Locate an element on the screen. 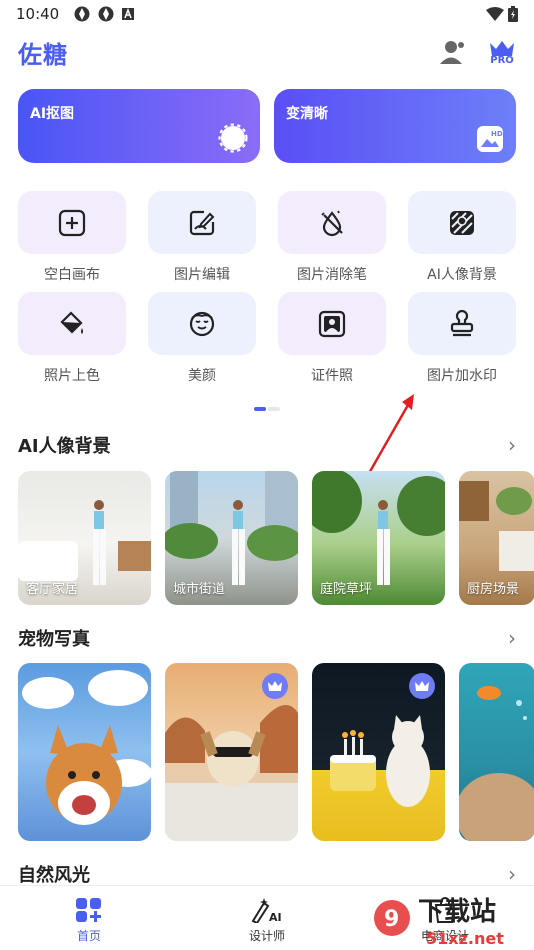 The image size is (534, 950). ai-cutout-label: AI抠图 is located at coordinates (52, 114).